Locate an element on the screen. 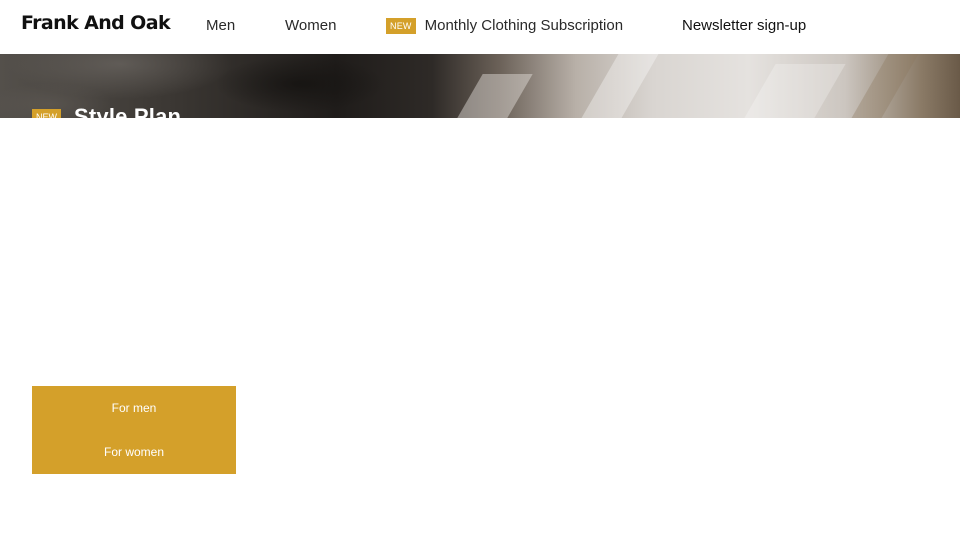 The width and height of the screenshot is (960, 537). new-badge: NEW is located at coordinates (401, 25).